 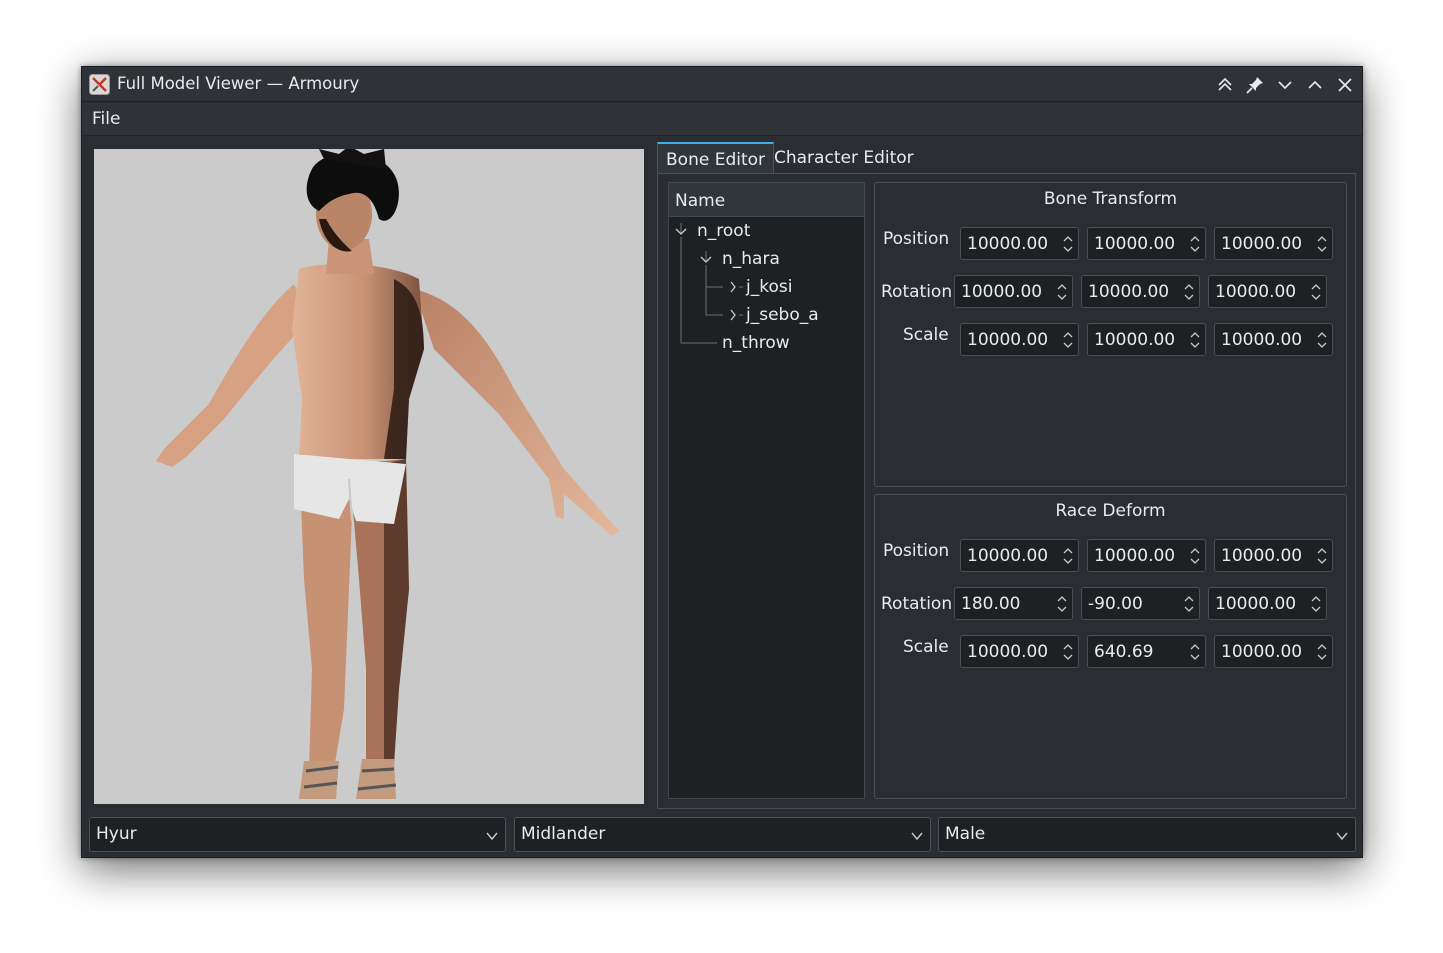 What do you see at coordinates (916, 551) in the screenshot?
I see `rd-position-label: Position` at bounding box center [916, 551].